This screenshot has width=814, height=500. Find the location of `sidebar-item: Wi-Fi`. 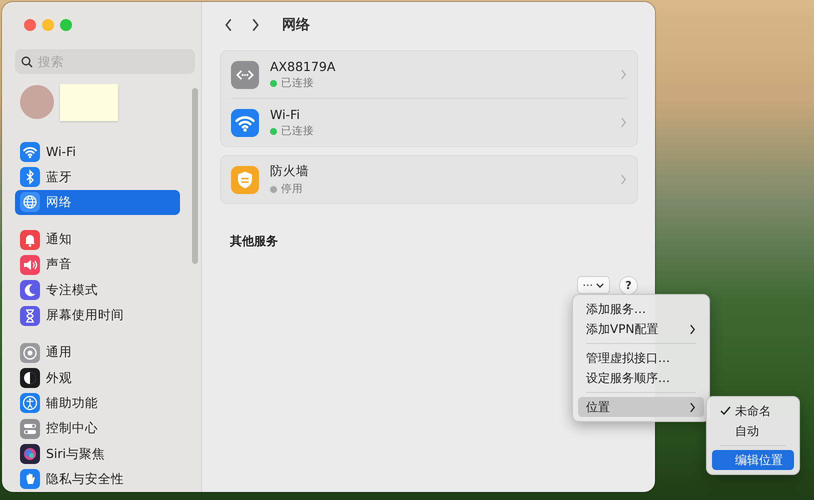

sidebar-item: Wi-Fi is located at coordinates (97, 151).